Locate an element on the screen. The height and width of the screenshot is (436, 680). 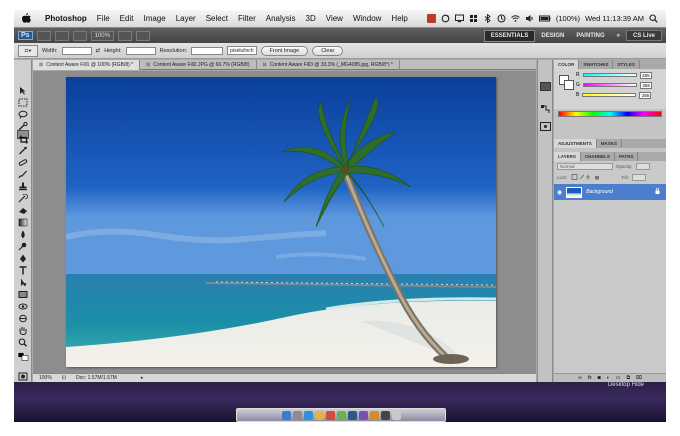
lasso-tool-icon is located at coordinates (23, 112).